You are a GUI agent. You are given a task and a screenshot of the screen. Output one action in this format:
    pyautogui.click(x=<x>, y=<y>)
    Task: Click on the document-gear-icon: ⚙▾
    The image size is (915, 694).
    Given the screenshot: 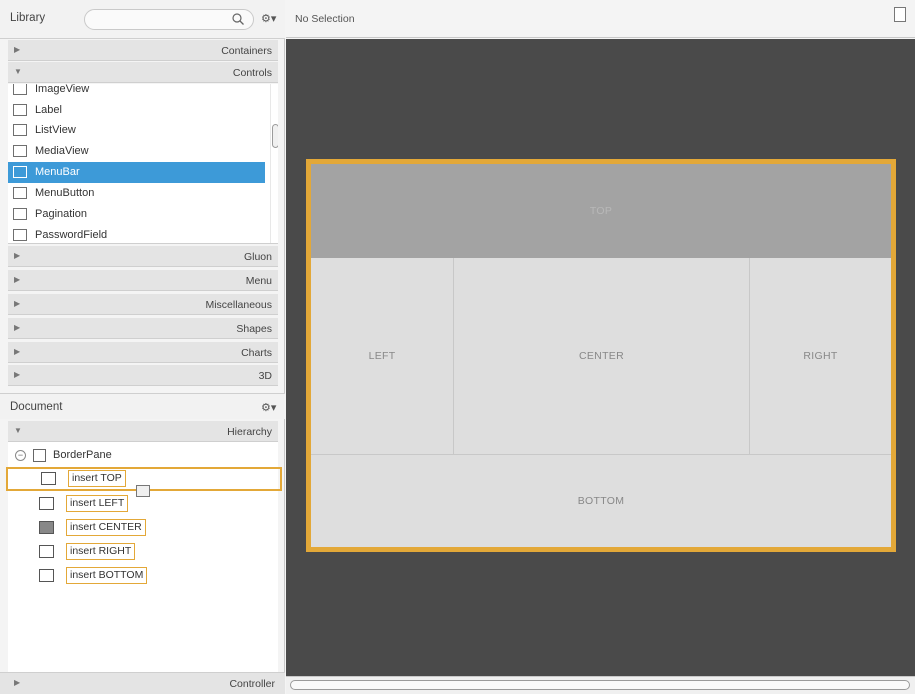 What is the action you would take?
    pyautogui.click(x=268, y=407)
    